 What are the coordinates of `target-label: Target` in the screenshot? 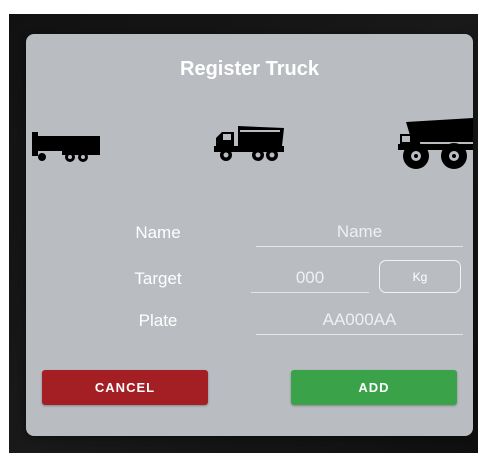 It's located at (158, 278).